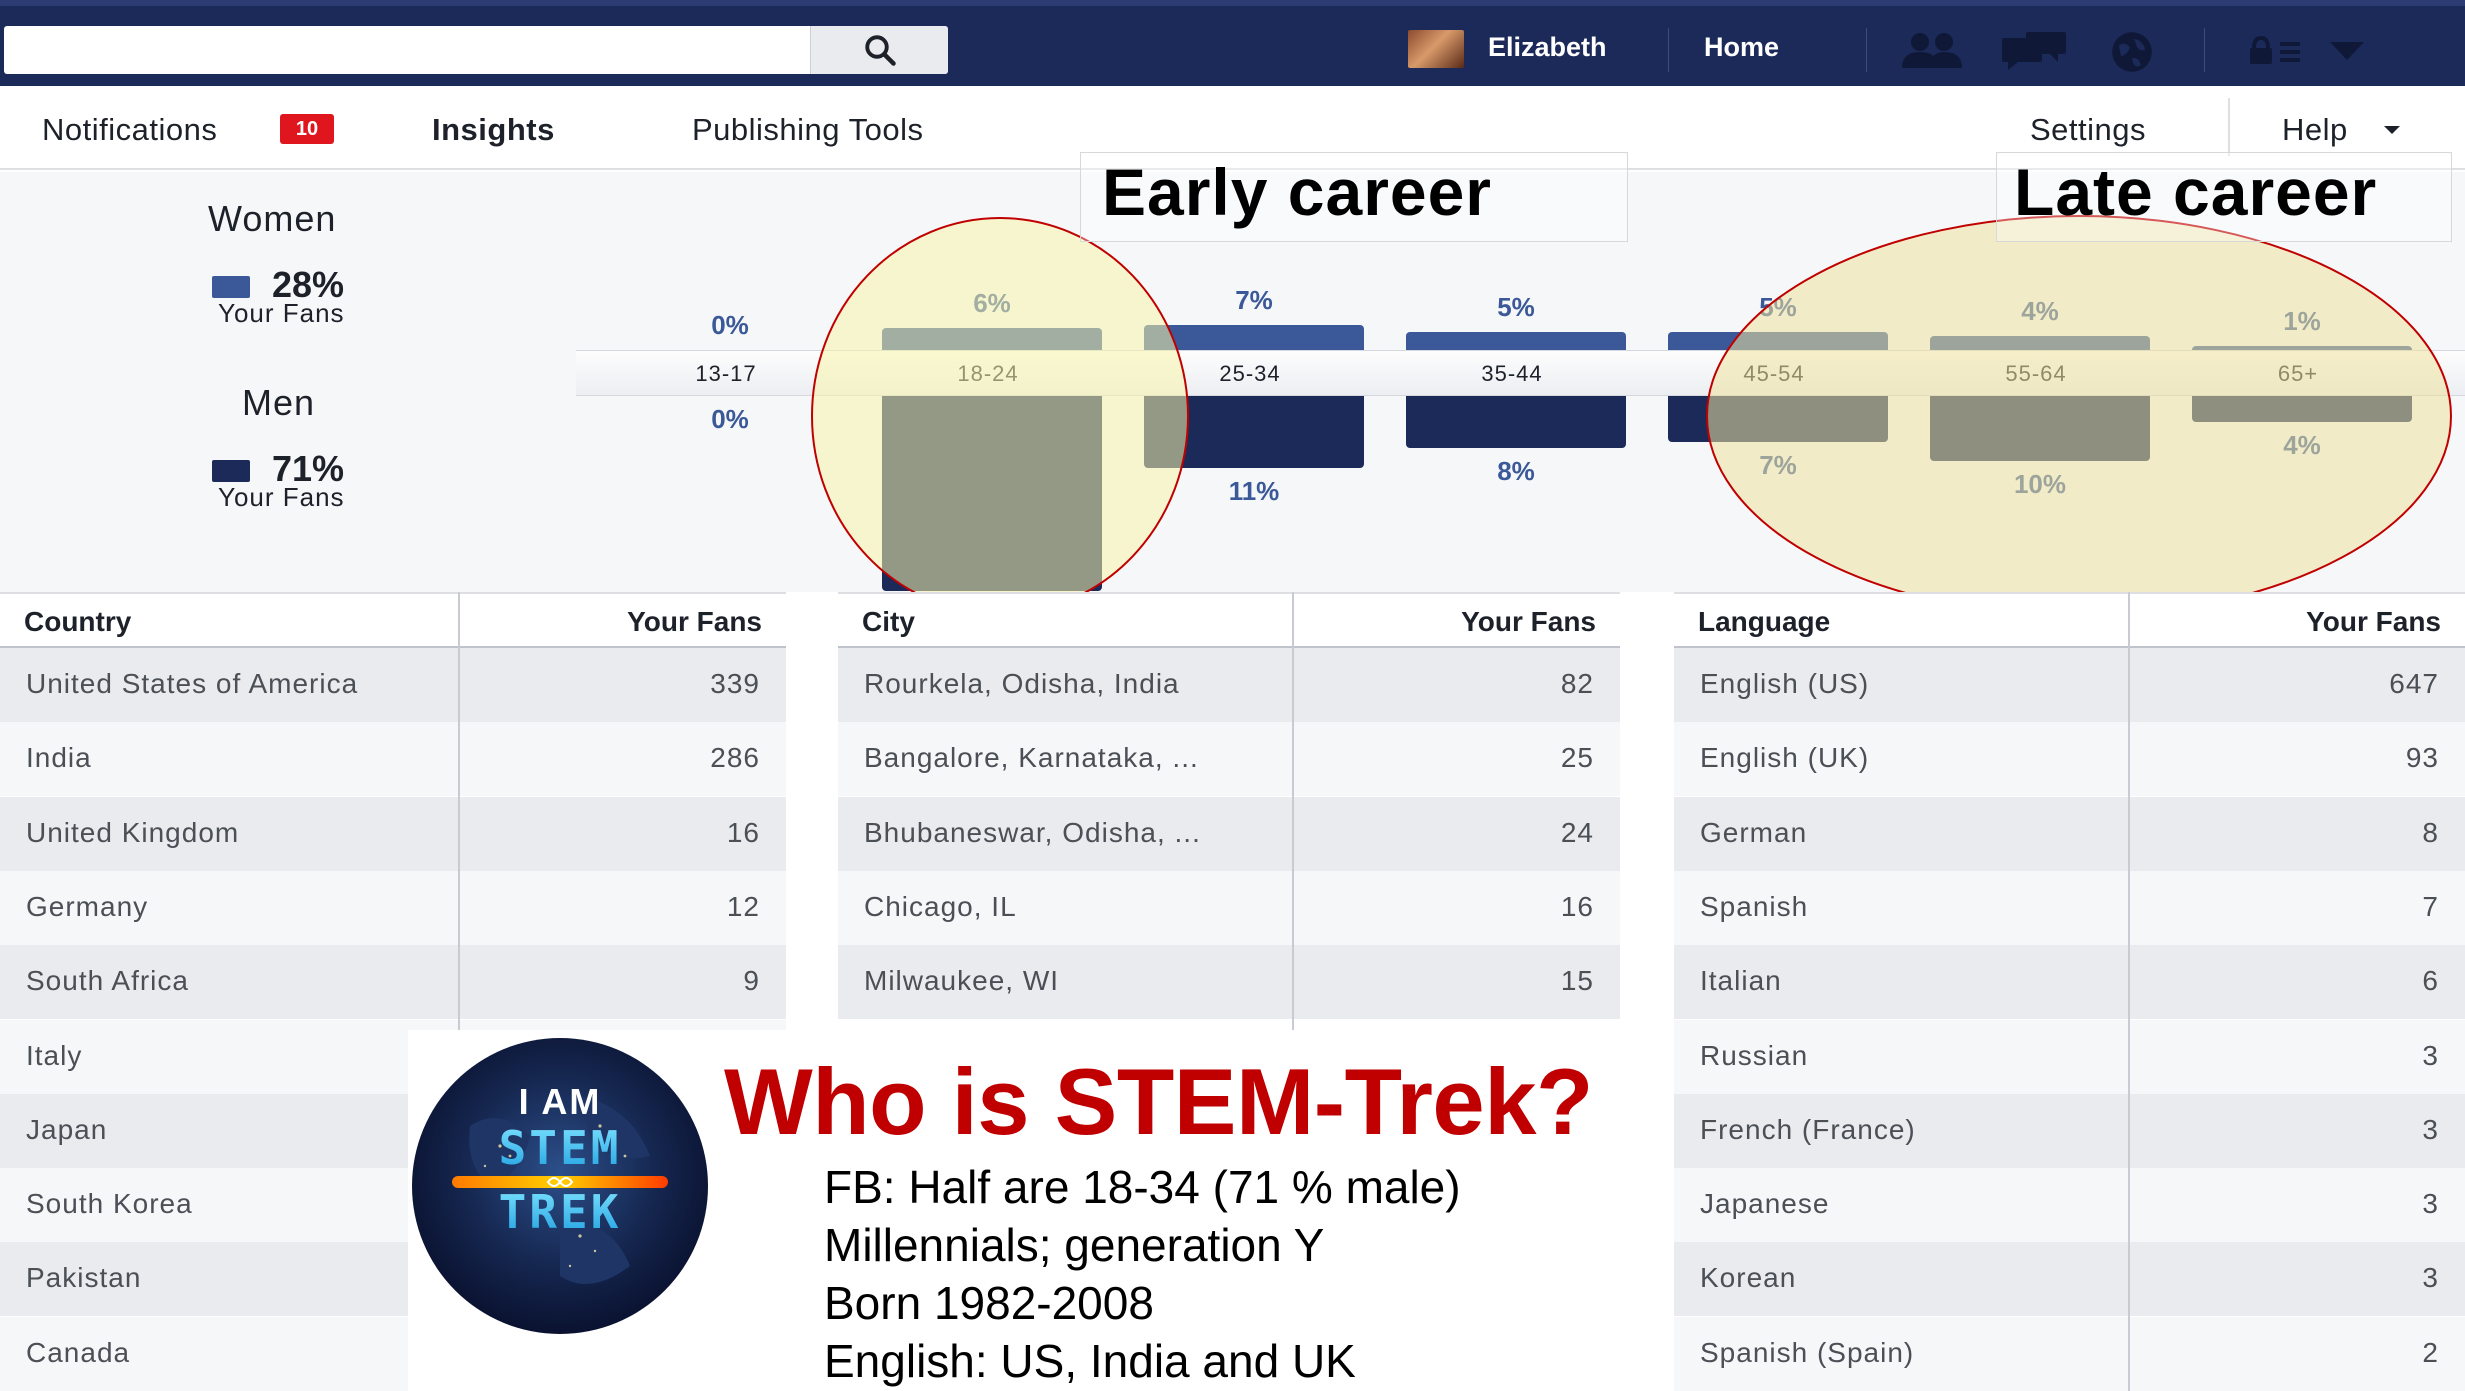  What do you see at coordinates (1022, 683) in the screenshot?
I see `city-name-cell: Rourkela, Odisha, India` at bounding box center [1022, 683].